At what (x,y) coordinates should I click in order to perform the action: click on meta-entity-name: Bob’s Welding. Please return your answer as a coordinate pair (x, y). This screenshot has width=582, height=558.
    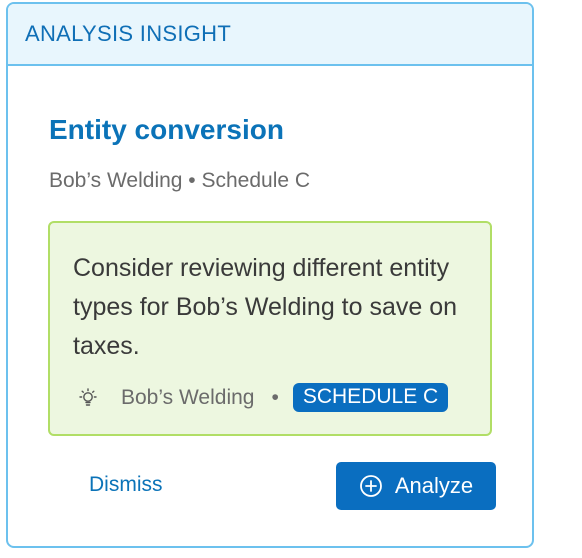
    Looking at the image, I should click on (188, 397).